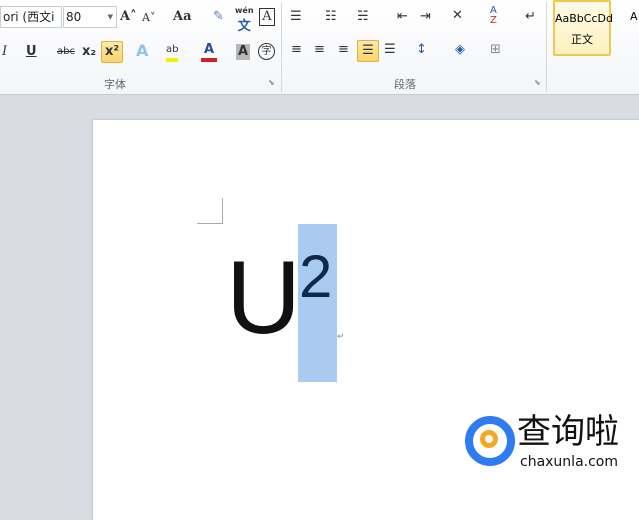  What do you see at coordinates (341, 337) in the screenshot?
I see `paragraph-mark: ↵` at bounding box center [341, 337].